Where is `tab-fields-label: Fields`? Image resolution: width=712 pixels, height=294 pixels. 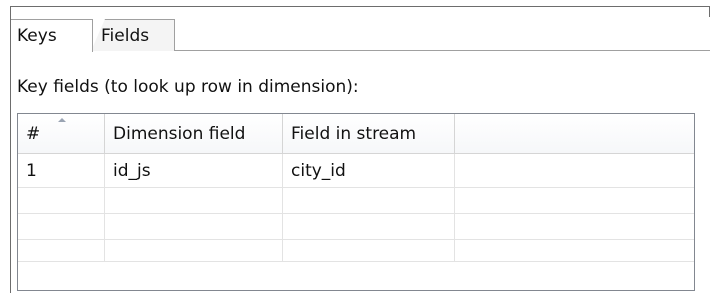
tab-fields-label: Fields is located at coordinates (125, 35).